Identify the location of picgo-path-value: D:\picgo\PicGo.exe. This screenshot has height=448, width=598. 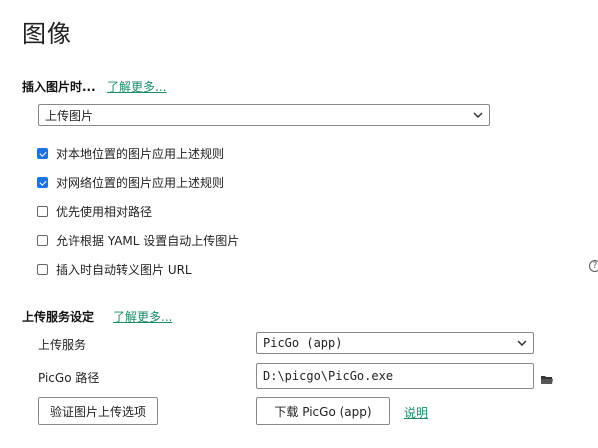
(328, 376).